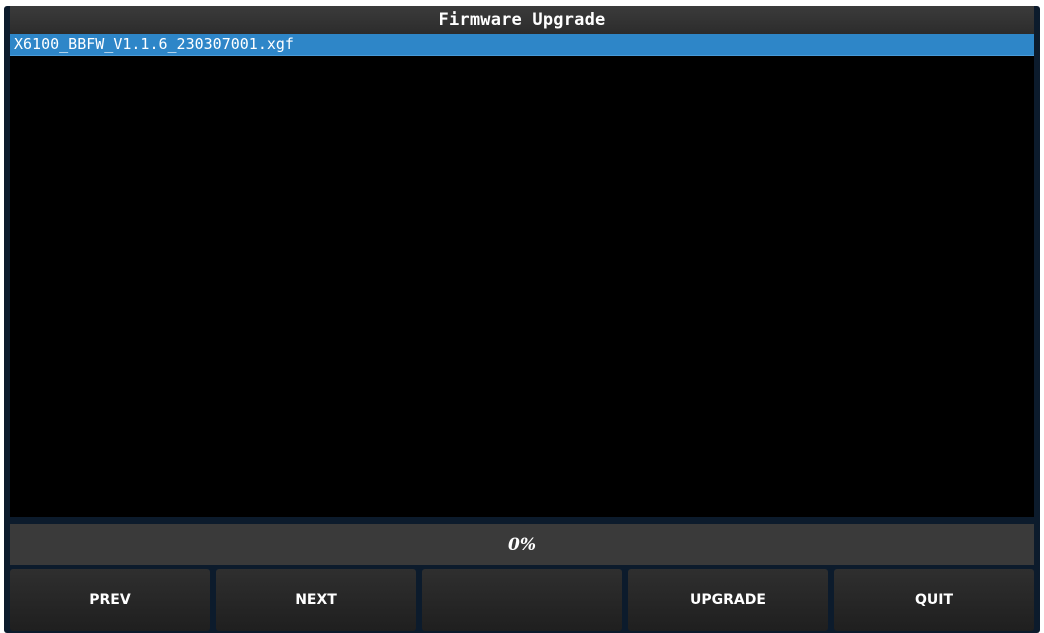 This screenshot has width=1044, height=633. I want to click on file-list-item: X6100_BBFW_V1.1.6_230307001.xgf, so click(522, 45).